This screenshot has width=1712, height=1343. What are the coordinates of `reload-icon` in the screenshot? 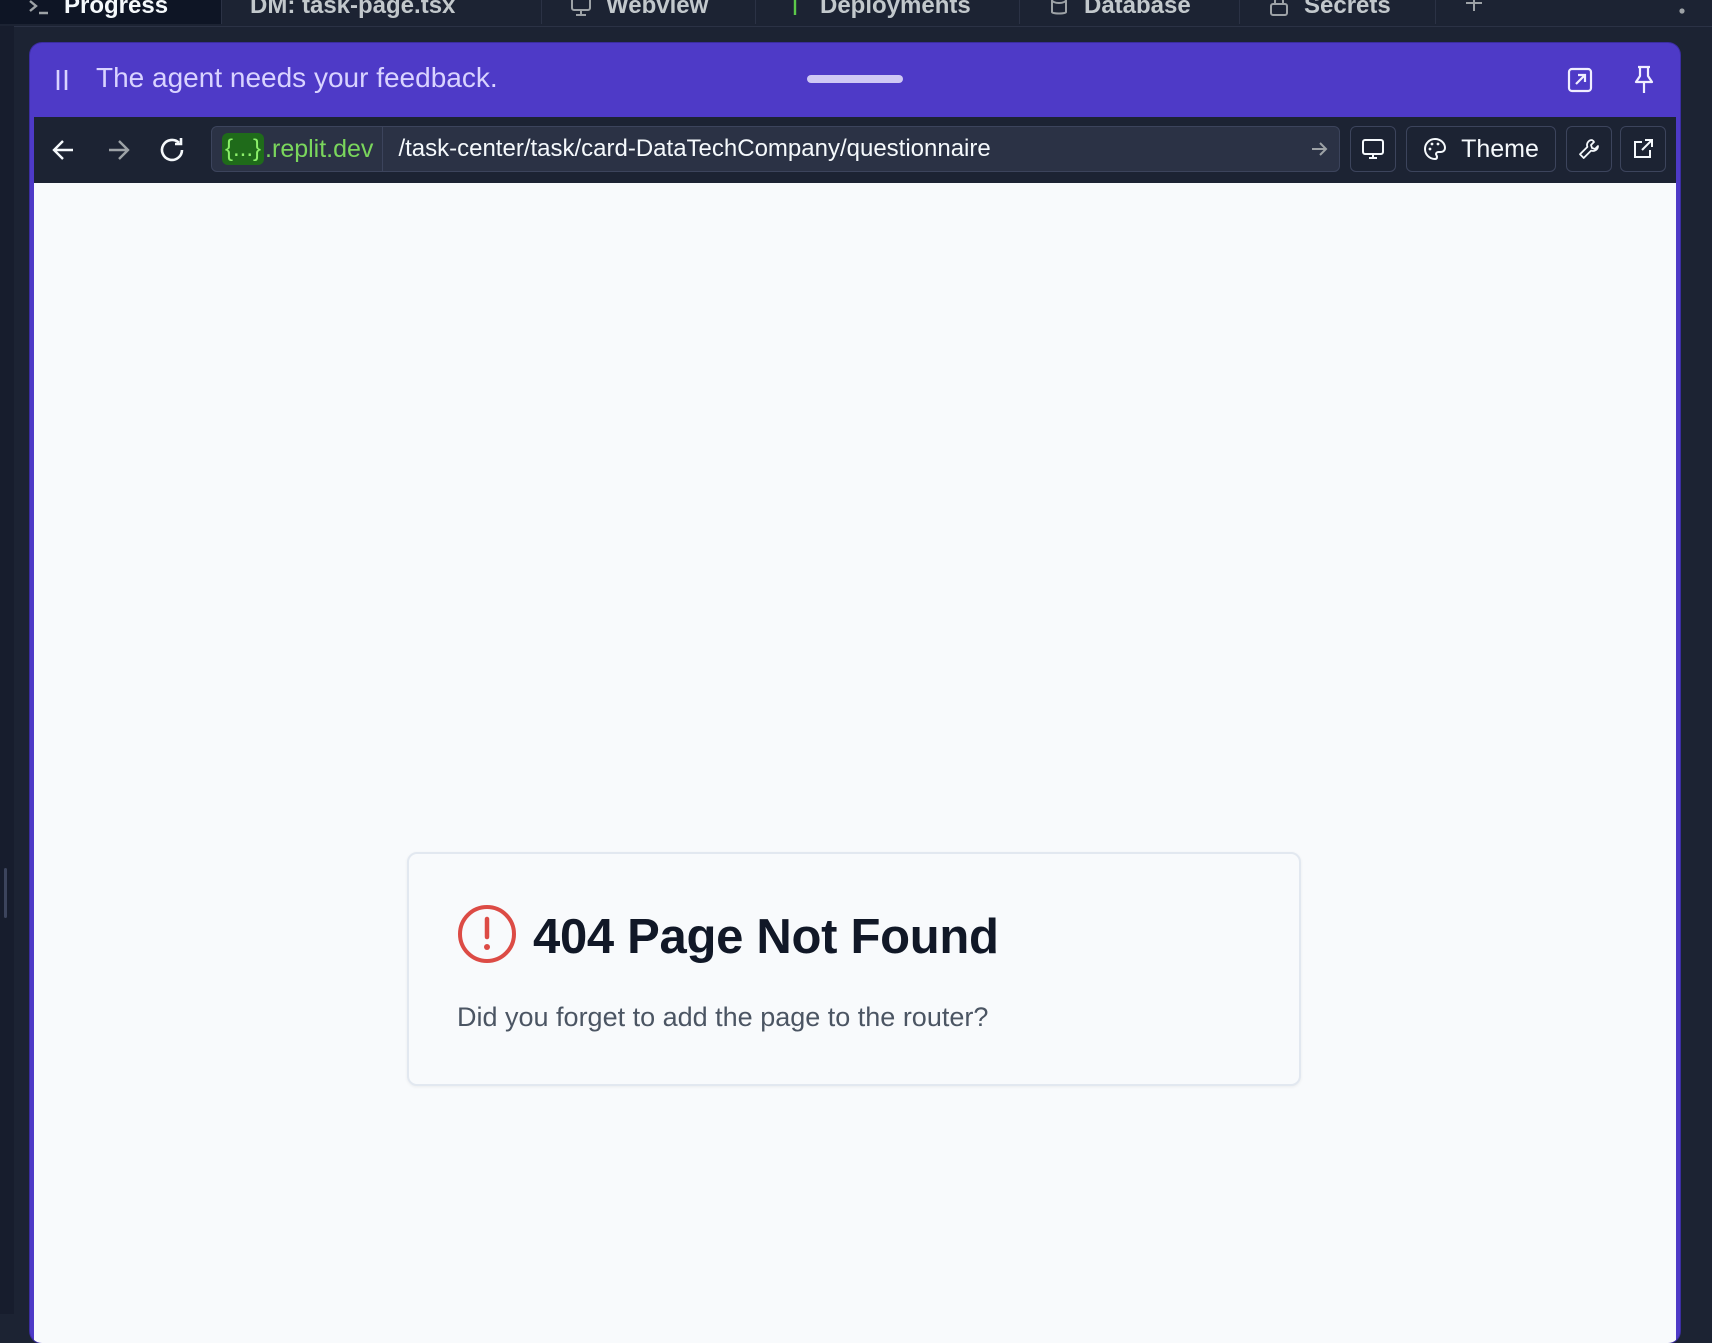 It's located at (172, 150).